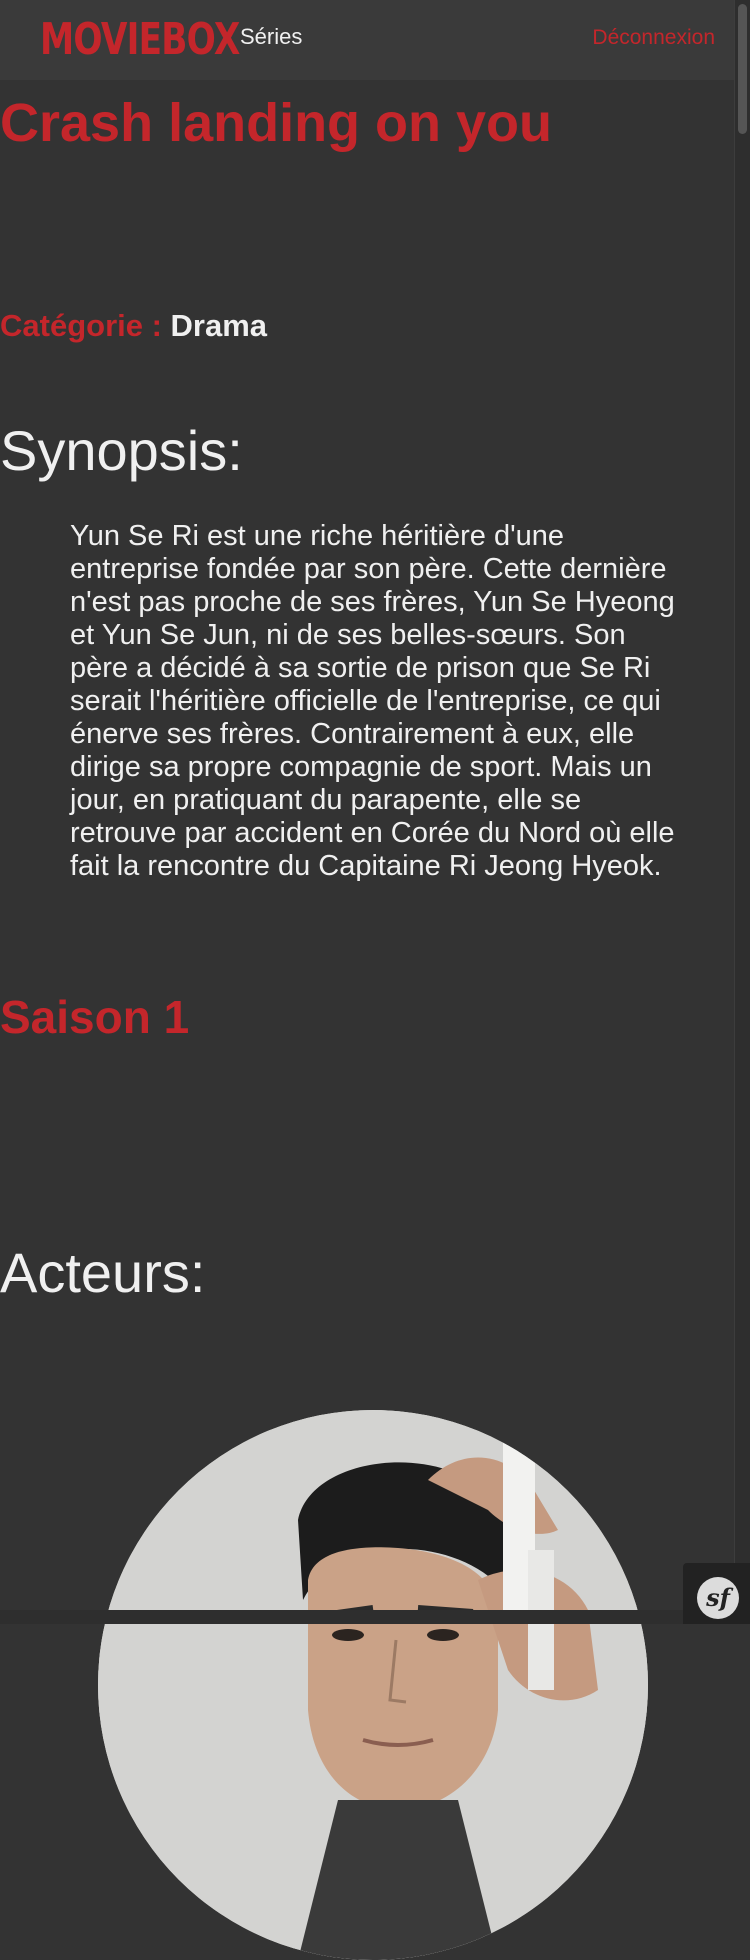 Image resolution: width=750 pixels, height=1960 pixels. Describe the element at coordinates (742, 69) in the screenshot. I see `scrollbar-thumb` at that location.